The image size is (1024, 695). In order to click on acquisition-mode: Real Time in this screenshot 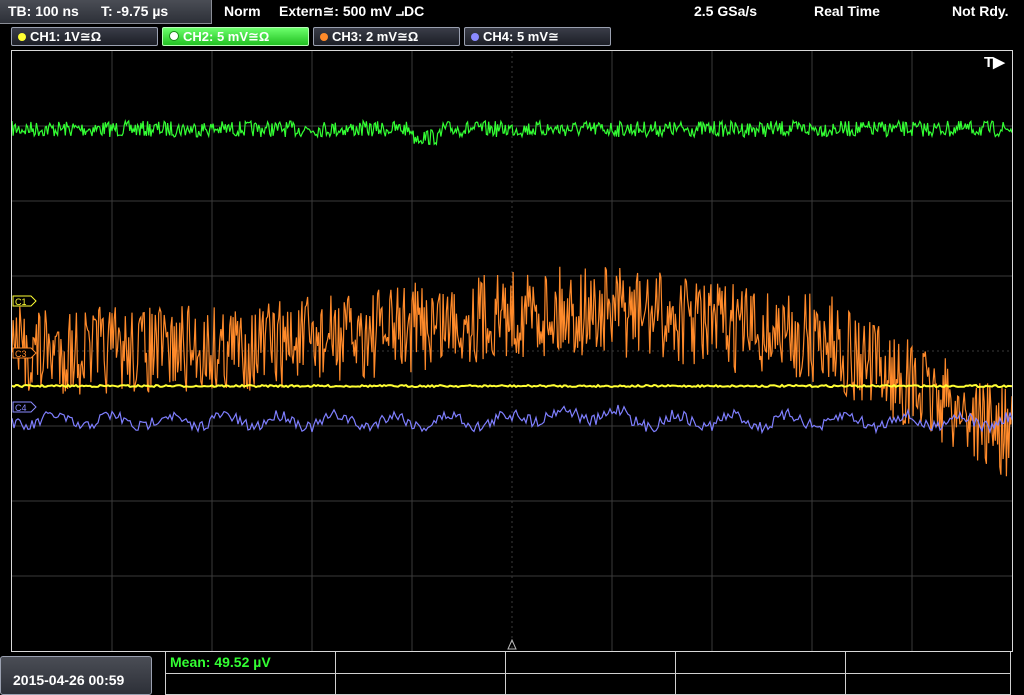, I will do `click(847, 11)`.